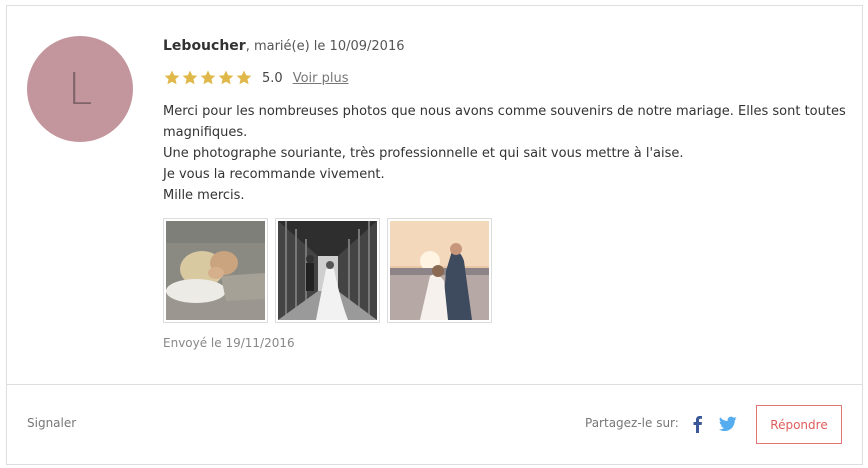 This screenshot has height=468, width=868. Describe the element at coordinates (799, 424) in the screenshot. I see `reply-button: Répondre` at that location.